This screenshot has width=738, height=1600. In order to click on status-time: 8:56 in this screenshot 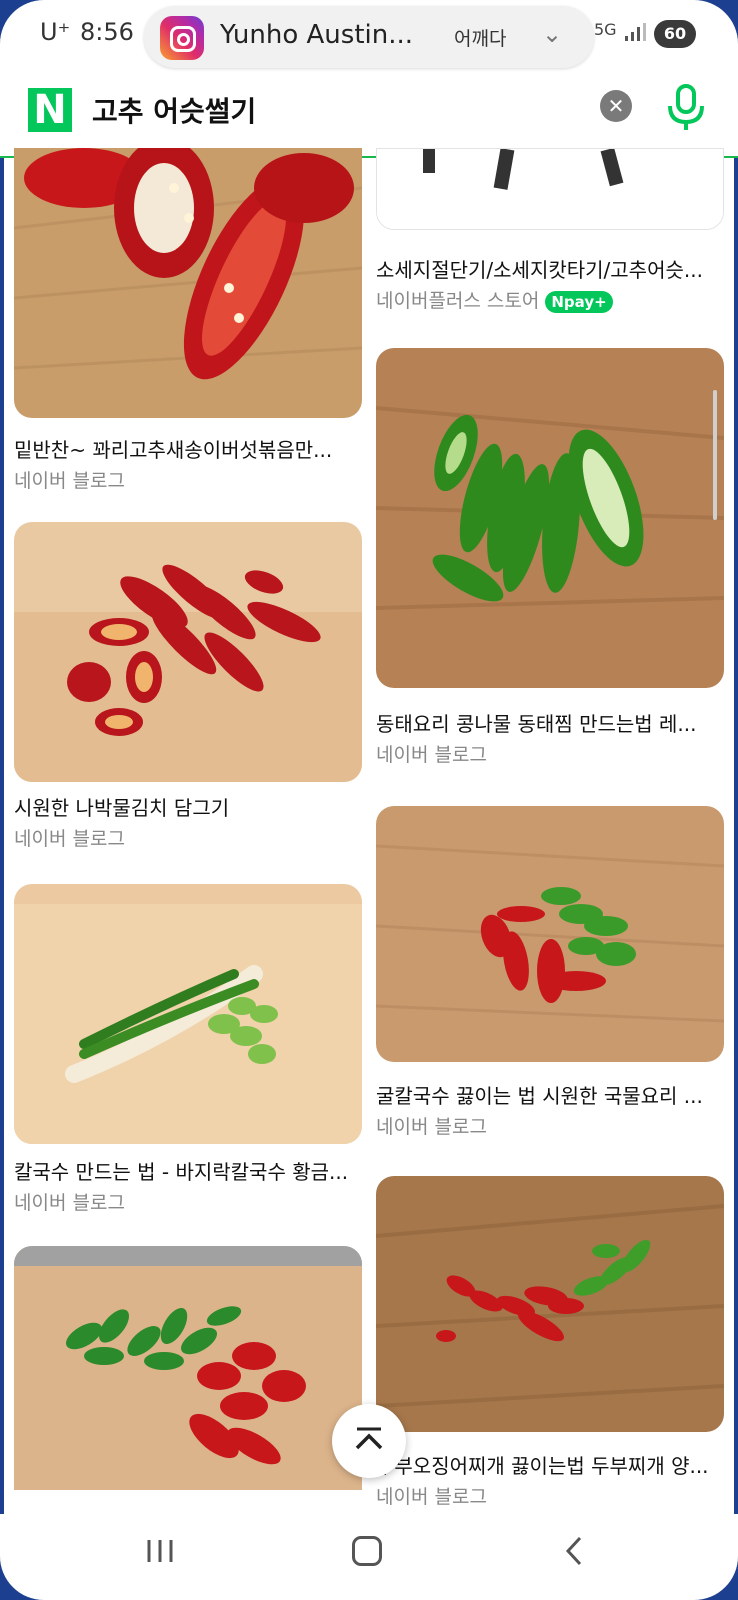, I will do `click(107, 32)`.